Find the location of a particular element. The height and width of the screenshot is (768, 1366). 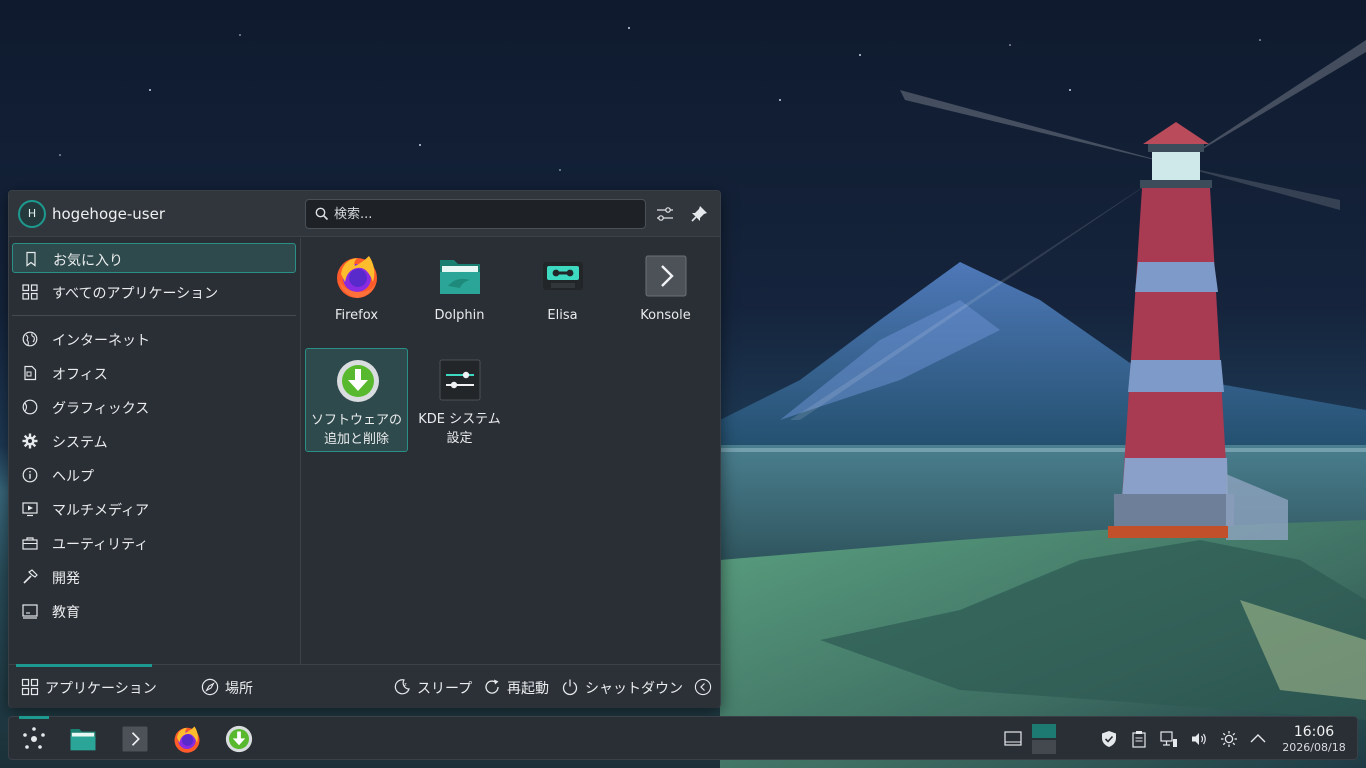

restart-icon is located at coordinates (492, 686).